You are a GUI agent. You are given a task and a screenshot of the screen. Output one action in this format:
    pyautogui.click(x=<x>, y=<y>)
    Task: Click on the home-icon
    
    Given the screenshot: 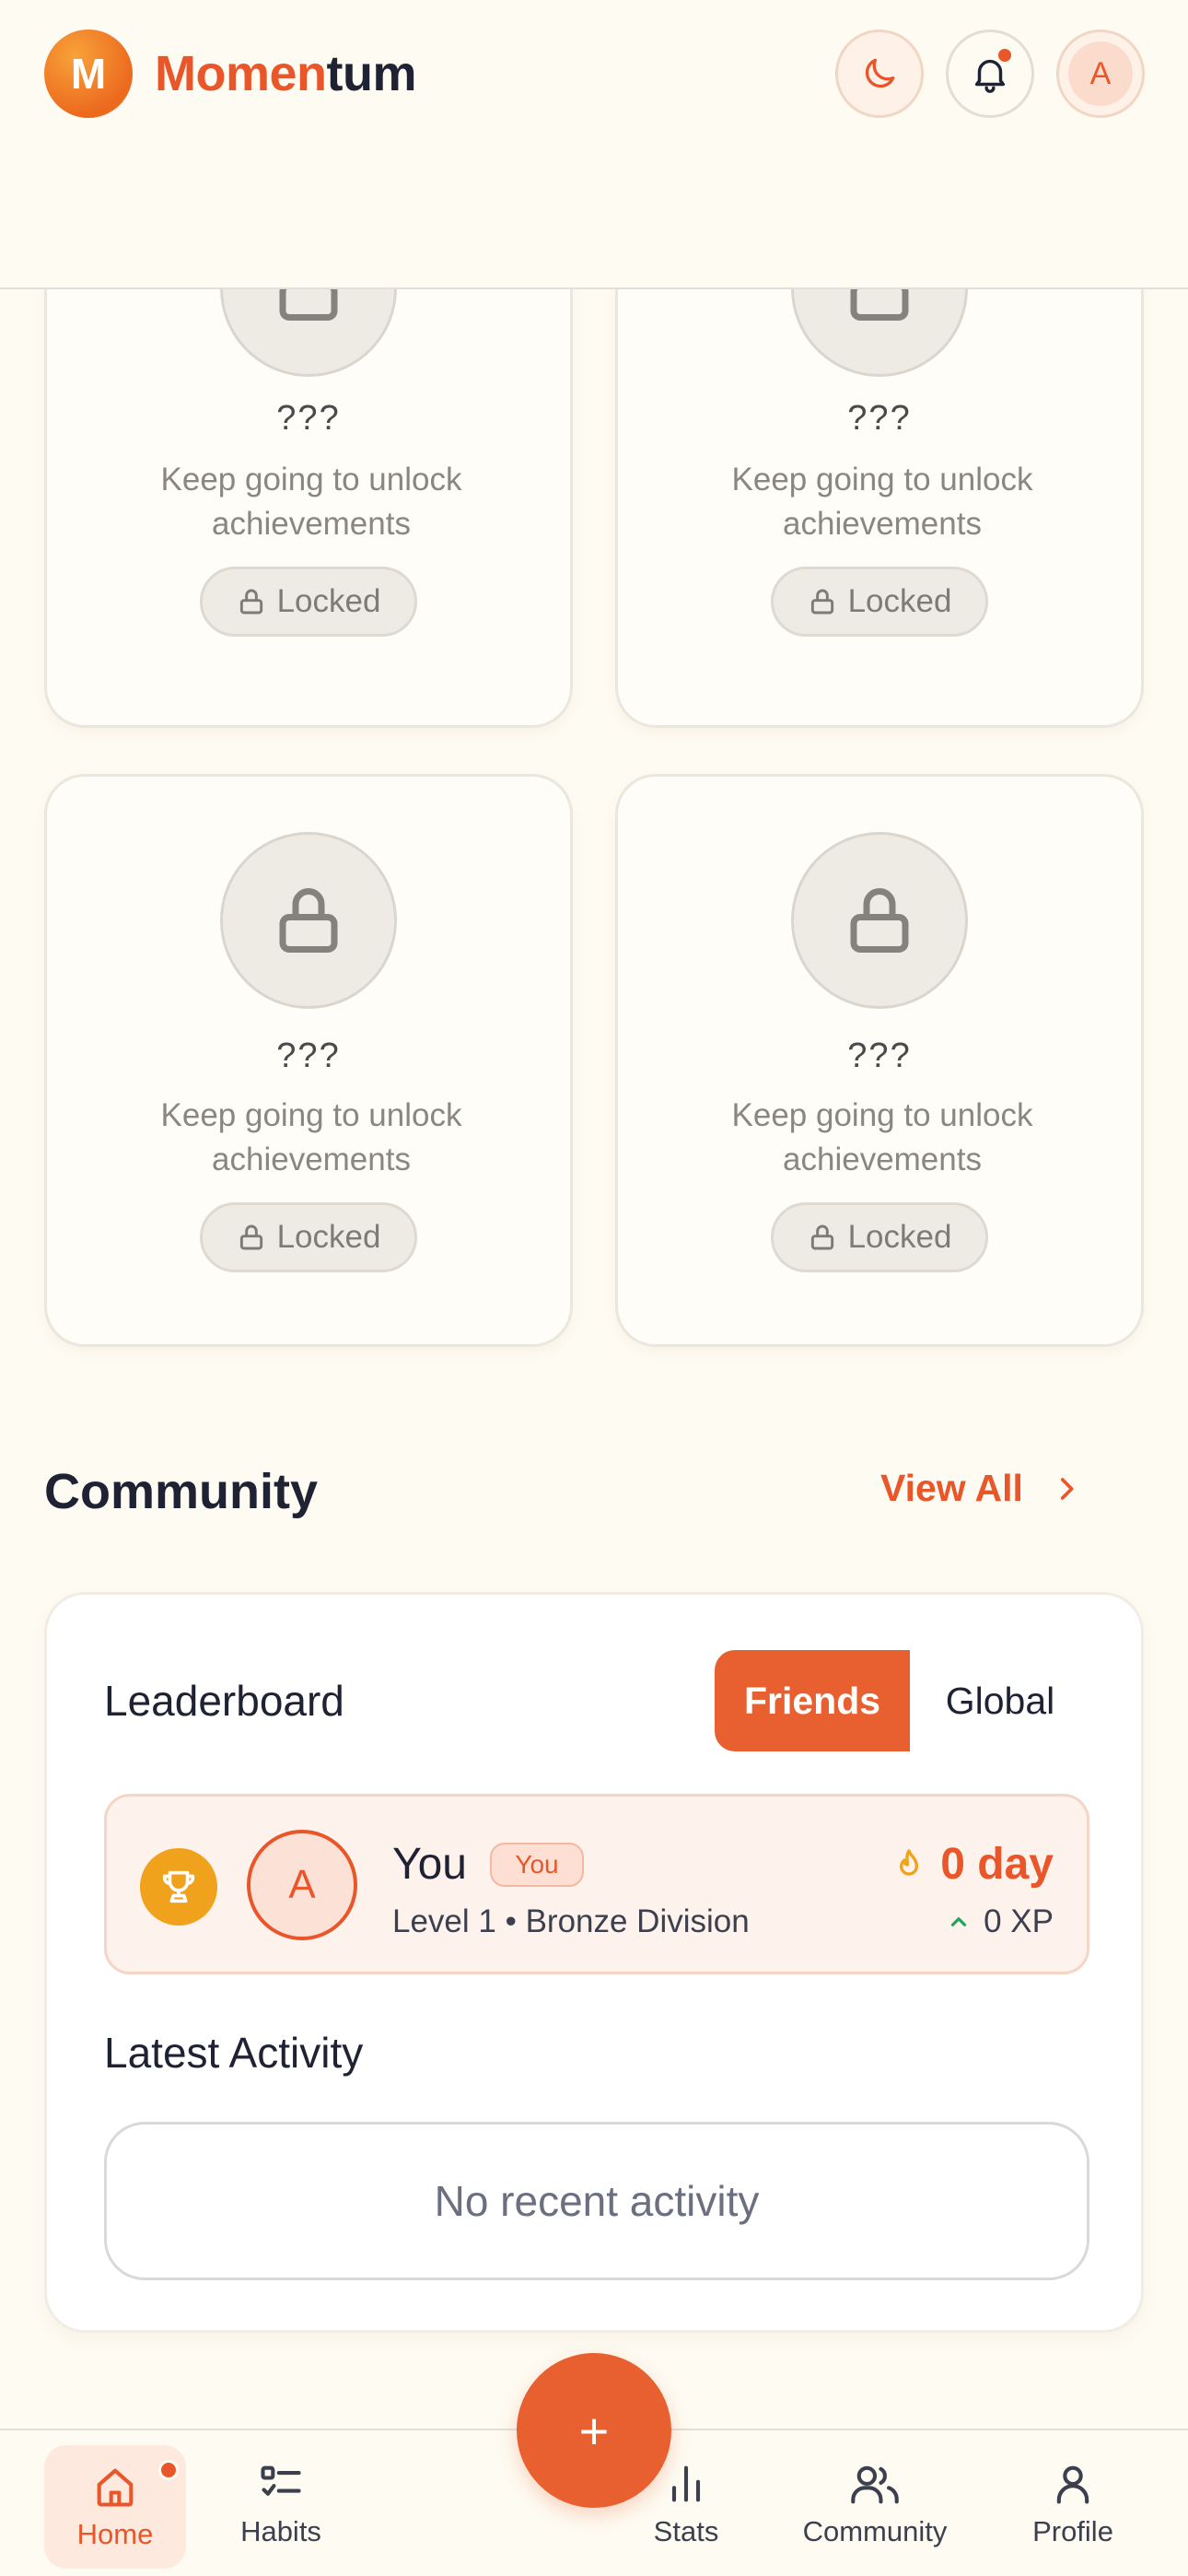 What is the action you would take?
    pyautogui.click(x=115, y=2487)
    